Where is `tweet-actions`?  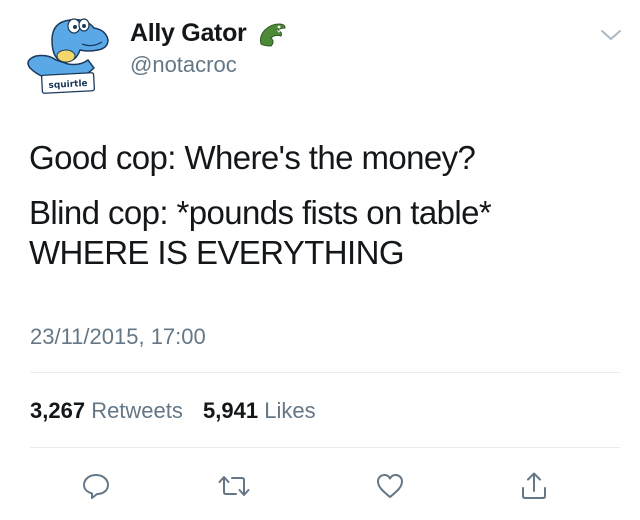
tweet-actions is located at coordinates (320, 486).